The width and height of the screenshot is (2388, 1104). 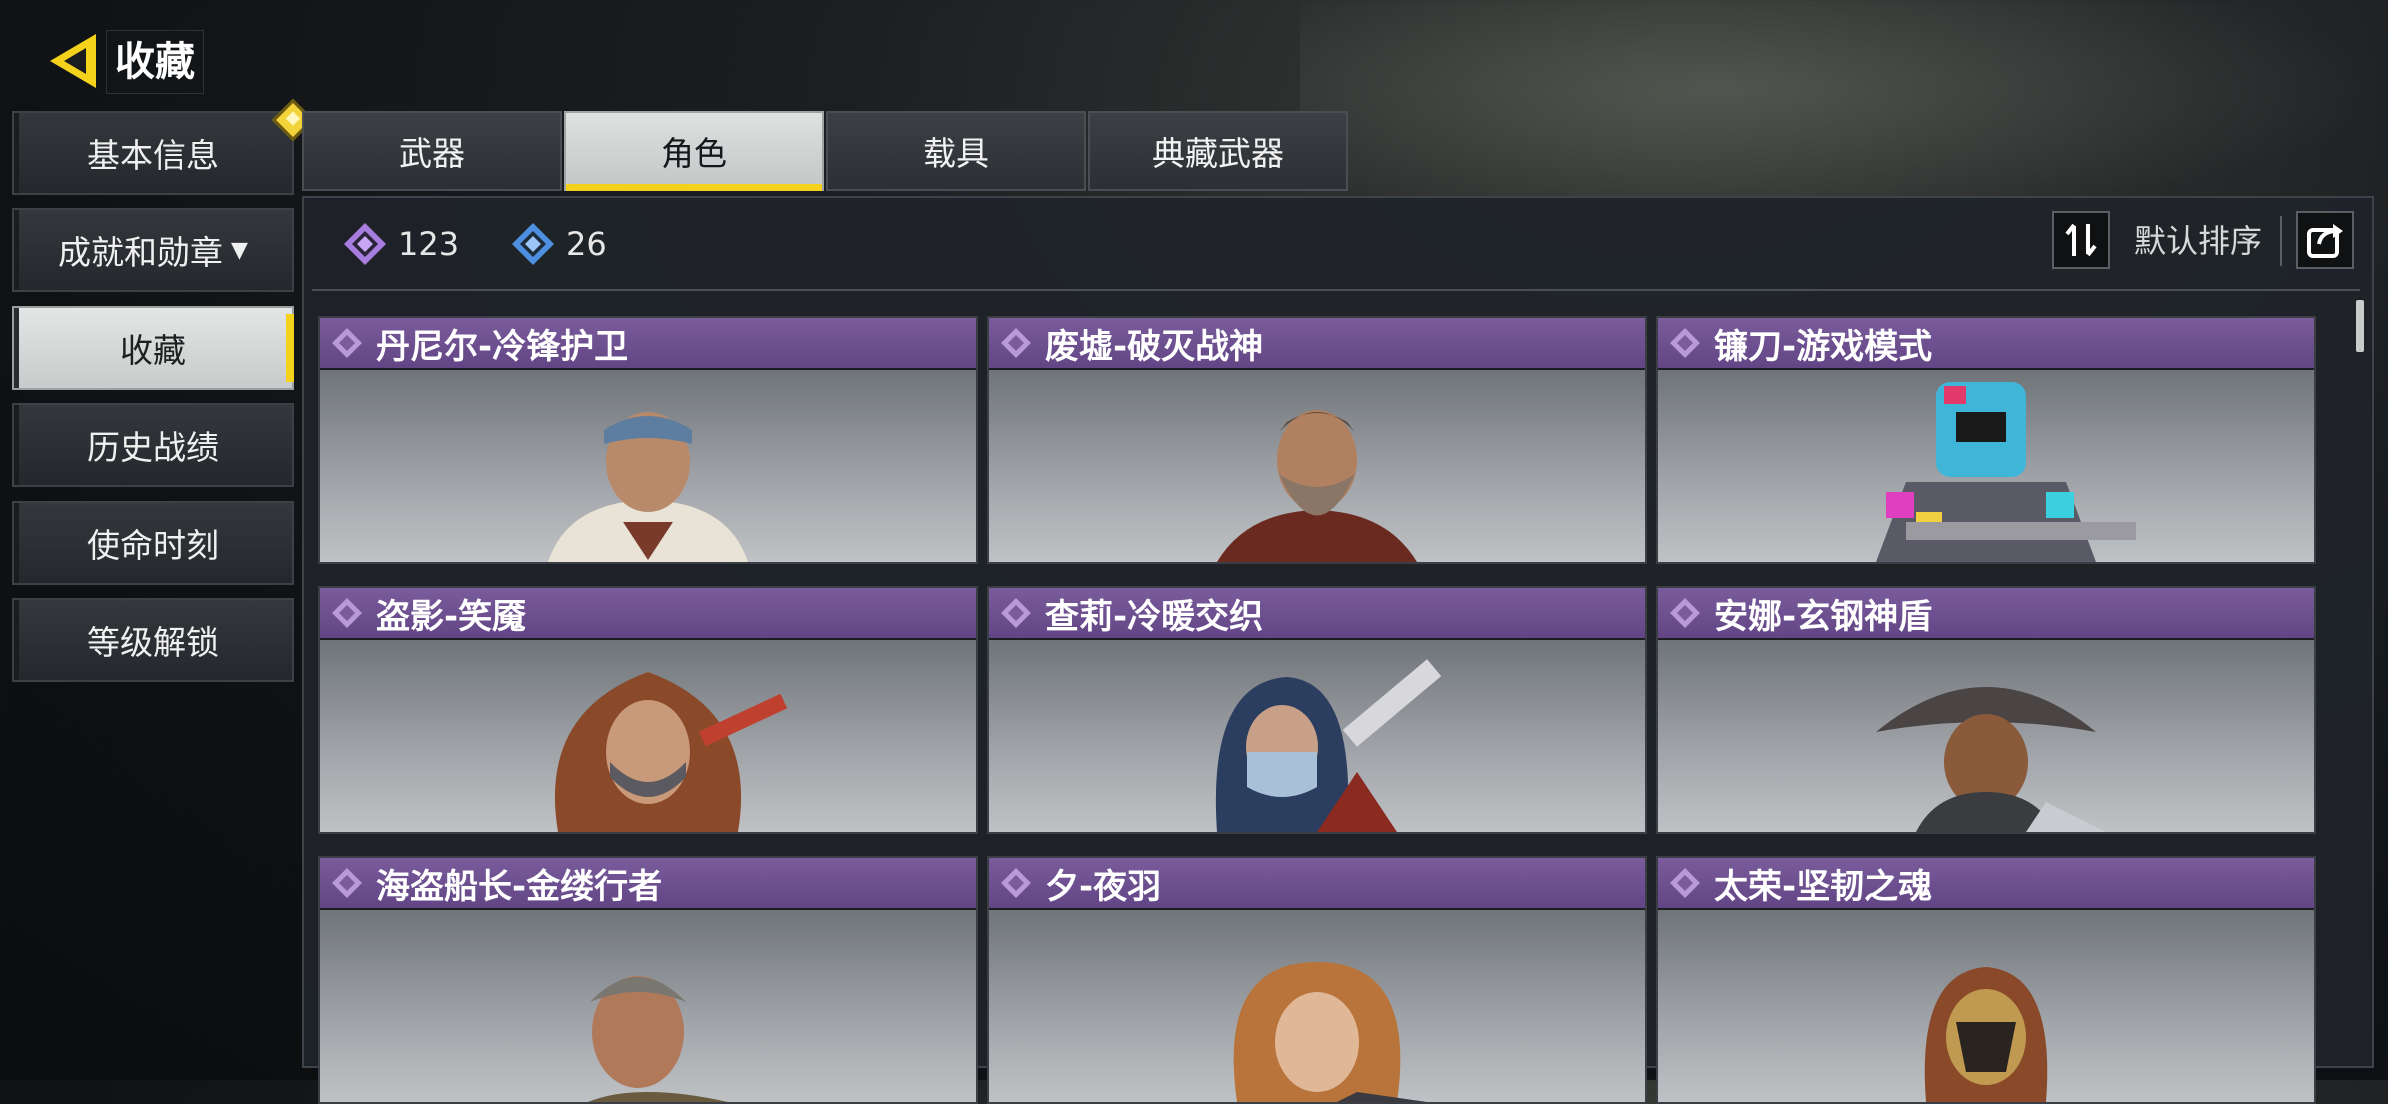 I want to click on character-card: 夕-夜羽, so click(x=1317, y=980).